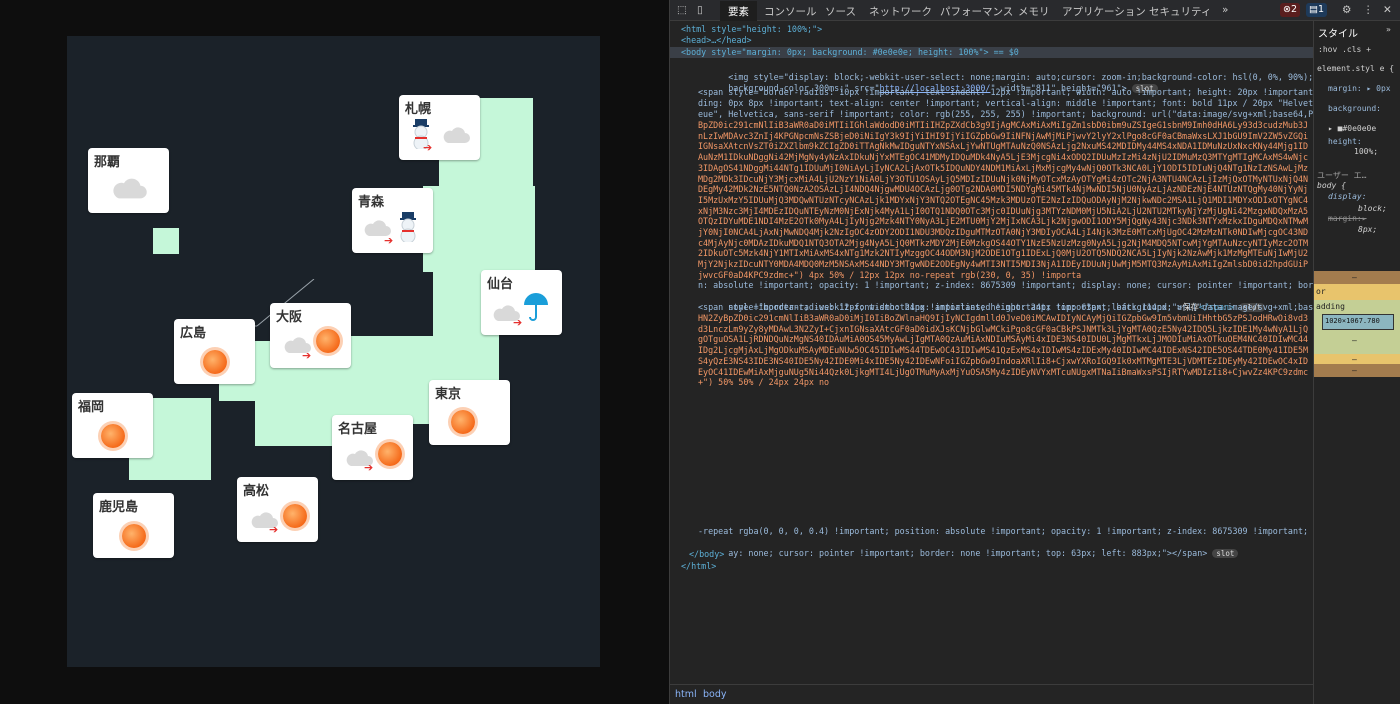 The height and width of the screenshot is (704, 1400). I want to click on kebab-menu-icon: ⋮, so click(1368, 10).